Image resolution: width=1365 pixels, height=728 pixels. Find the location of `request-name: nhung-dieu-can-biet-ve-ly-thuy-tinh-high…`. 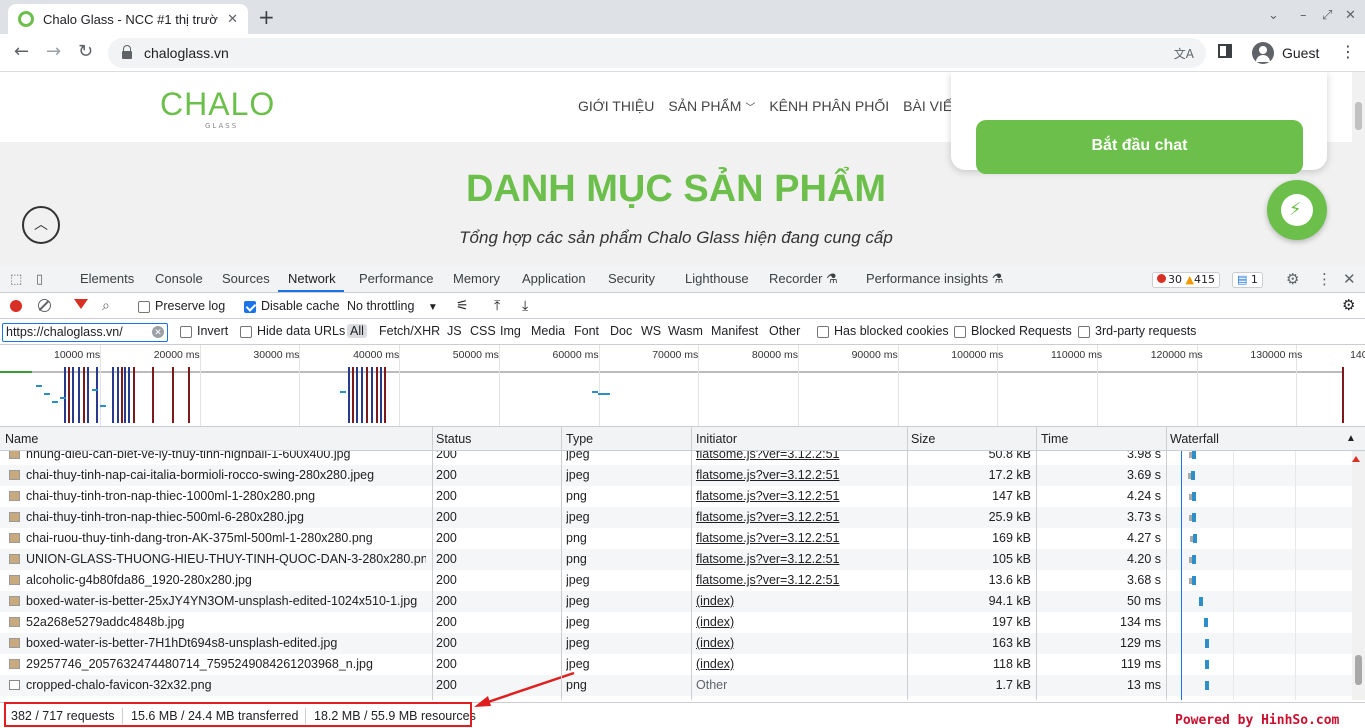

request-name: nhung-dieu-can-biet-ve-ly-thuy-tinh-high… is located at coordinates (226, 456).